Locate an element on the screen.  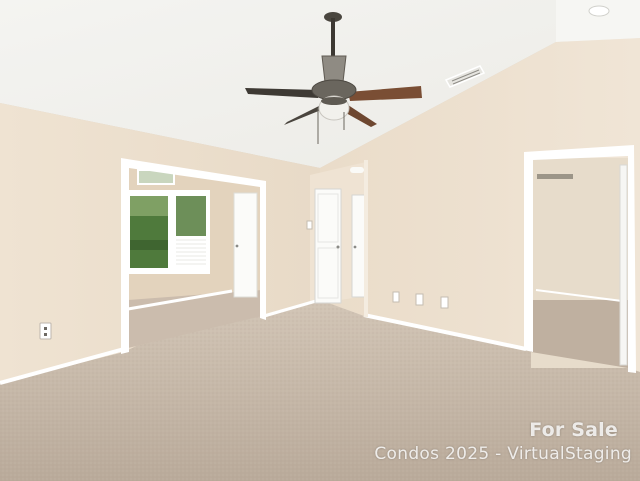
hallway-wall-edge is located at coordinates (366, 238).